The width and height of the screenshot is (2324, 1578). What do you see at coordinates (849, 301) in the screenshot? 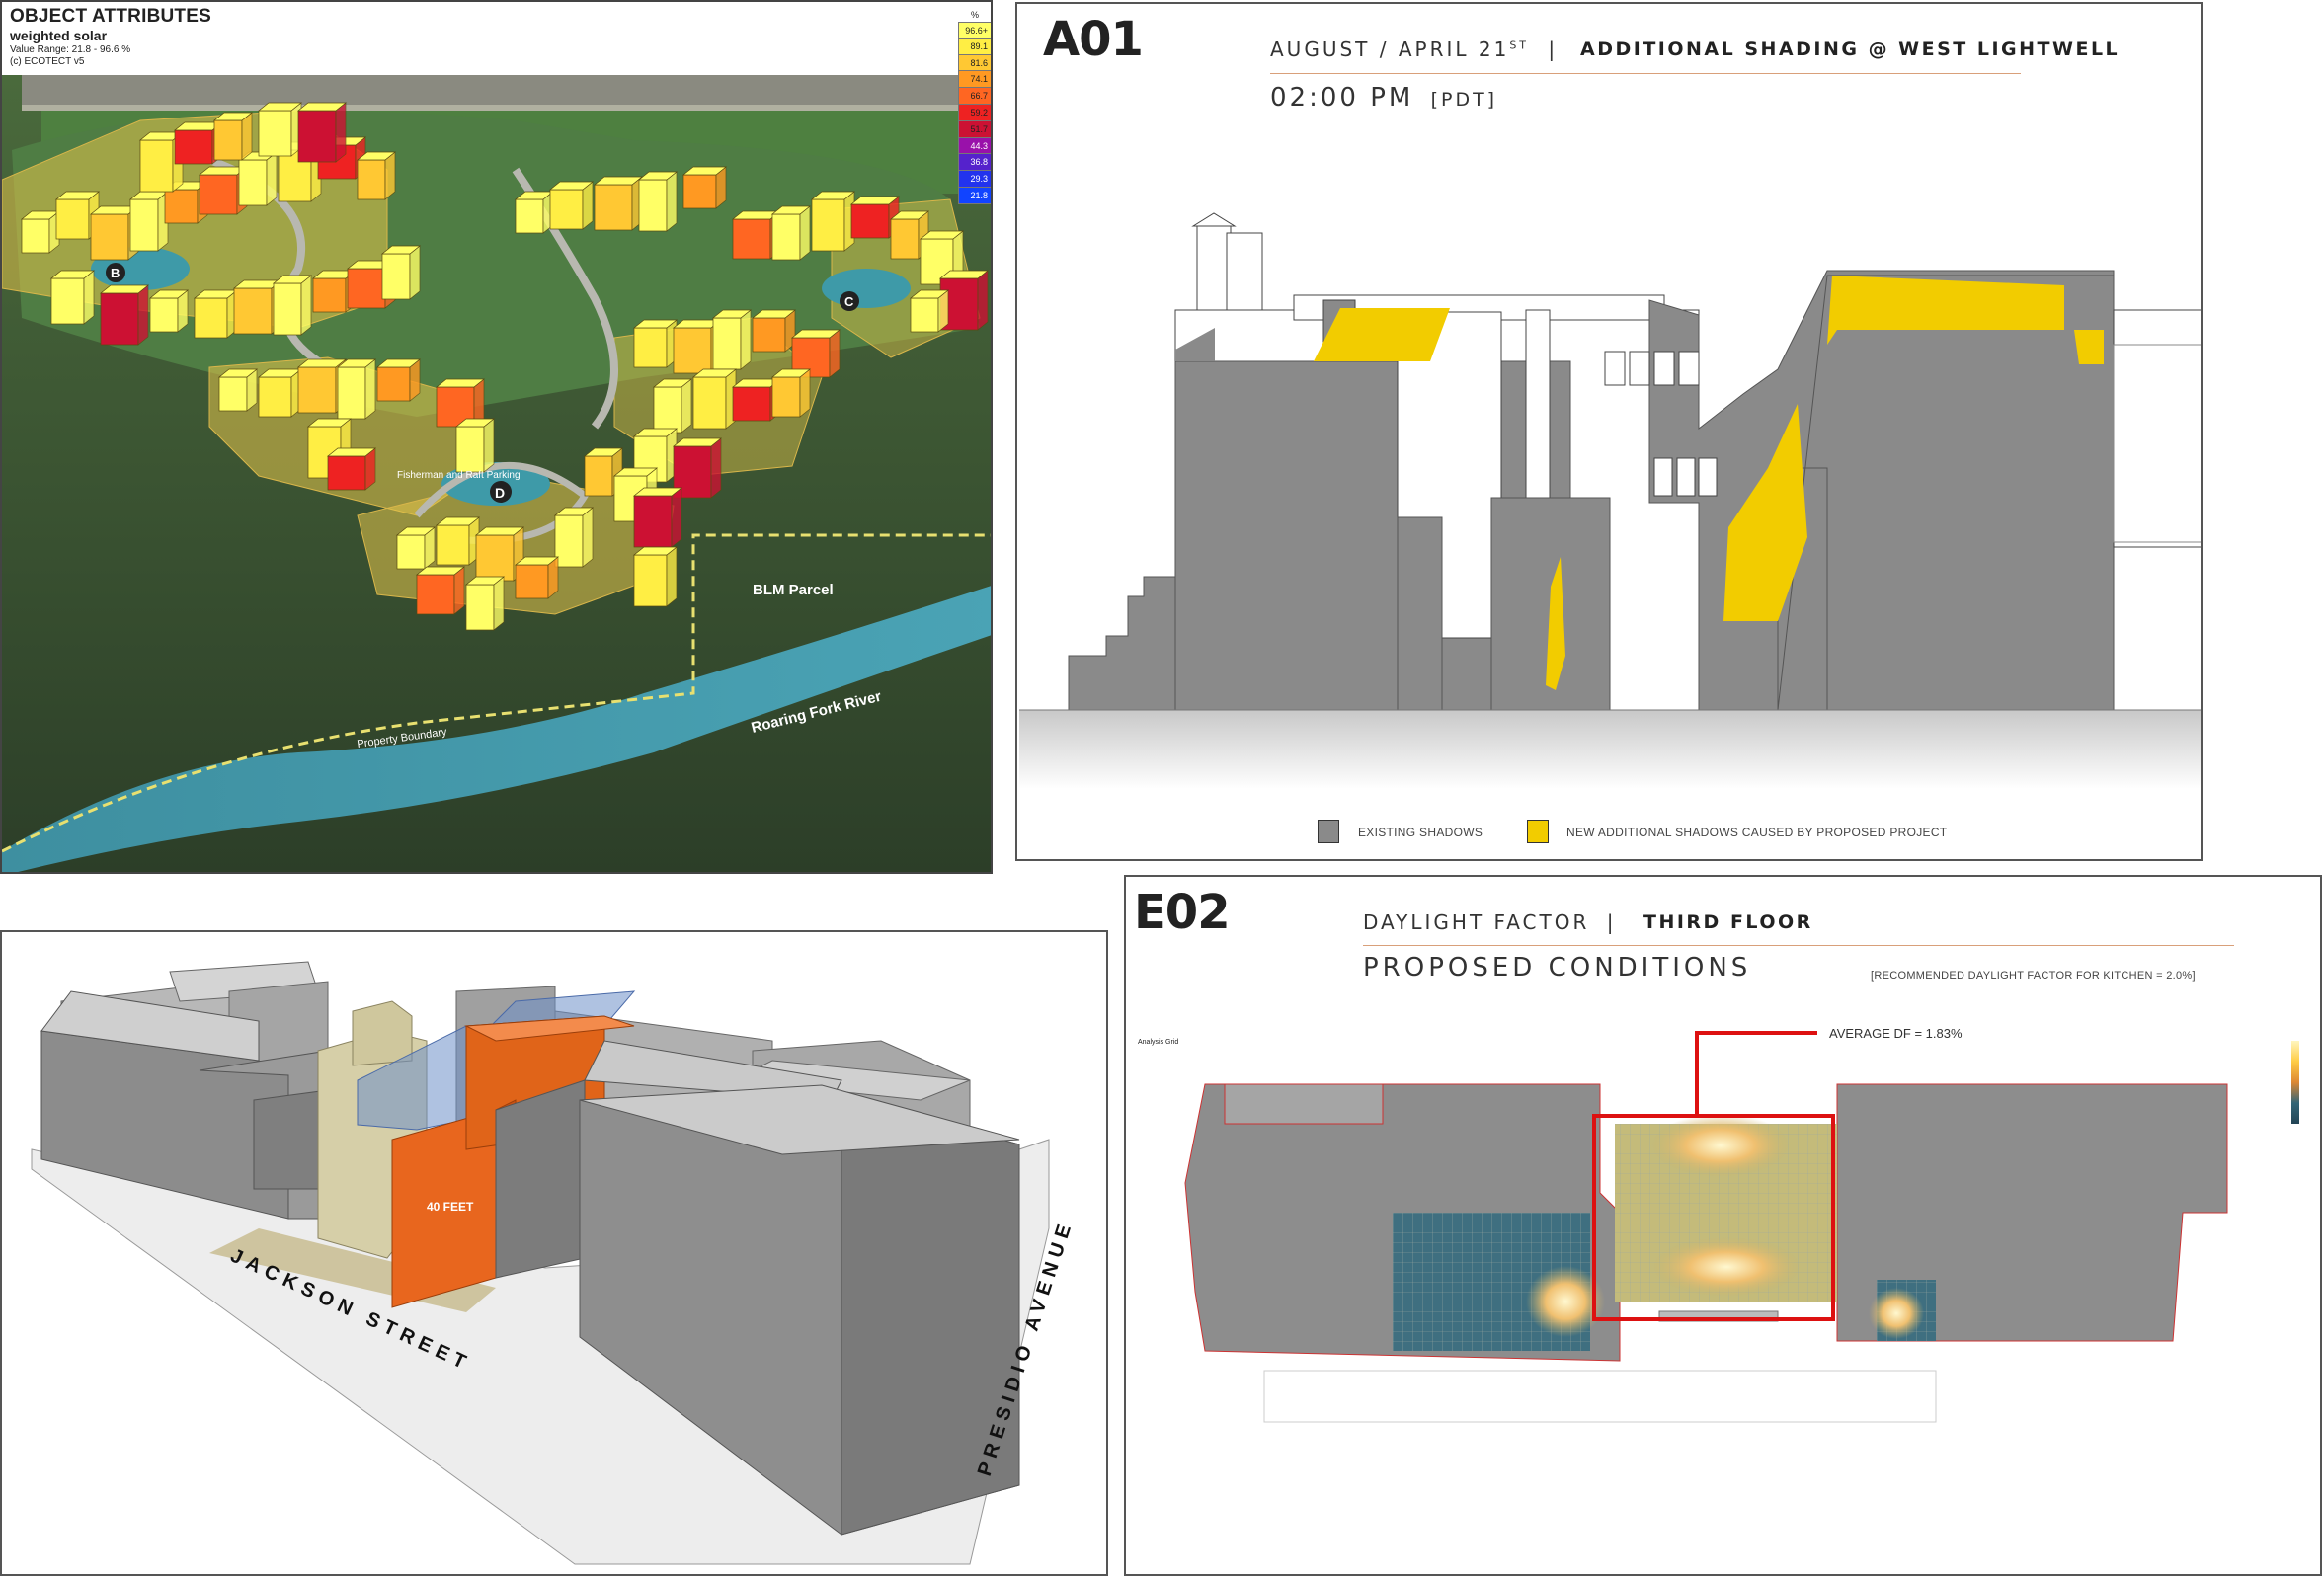
I see `svg-text: C` at bounding box center [849, 301].